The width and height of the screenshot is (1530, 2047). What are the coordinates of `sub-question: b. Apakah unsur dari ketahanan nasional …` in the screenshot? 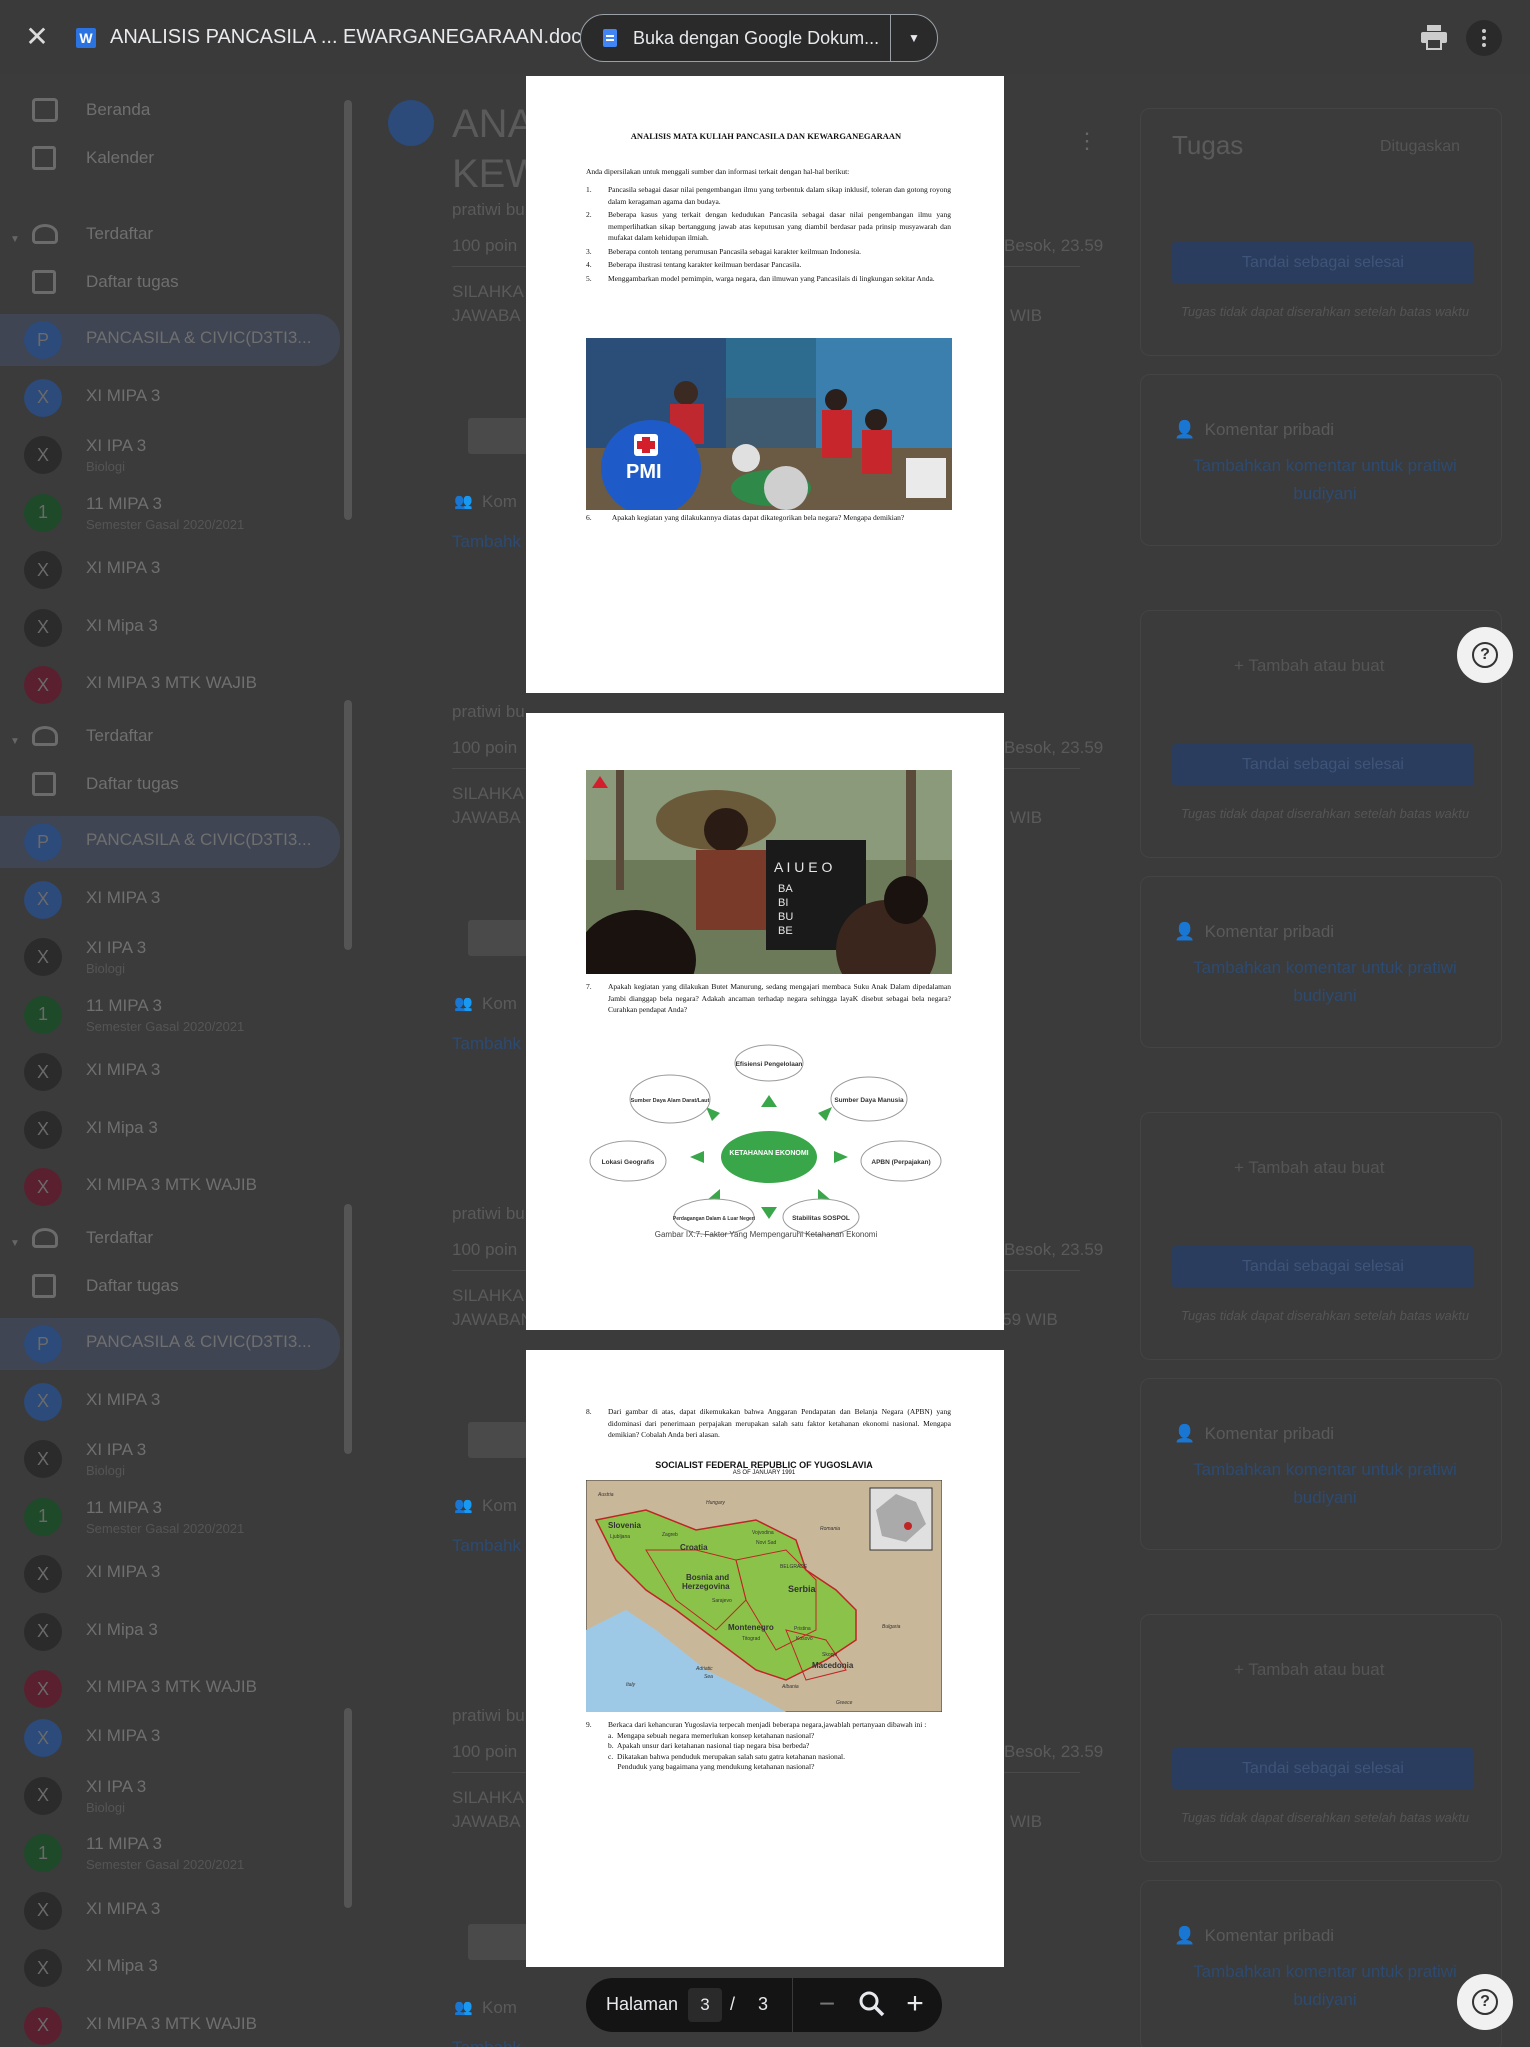 It's located at (709, 1745).